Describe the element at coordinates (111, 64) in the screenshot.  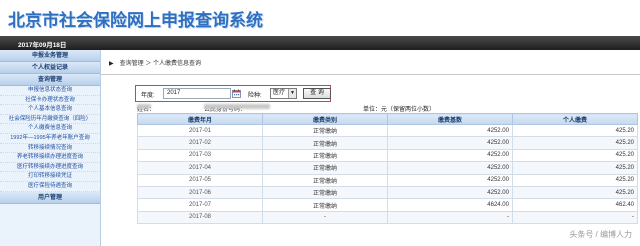
I see `play-arrow-icon: ▶` at that location.